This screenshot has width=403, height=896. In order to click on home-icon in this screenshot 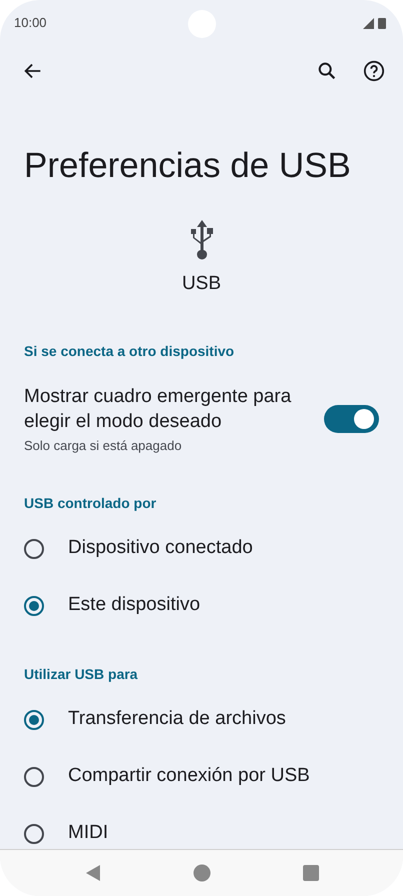, I will do `click(201, 873)`.